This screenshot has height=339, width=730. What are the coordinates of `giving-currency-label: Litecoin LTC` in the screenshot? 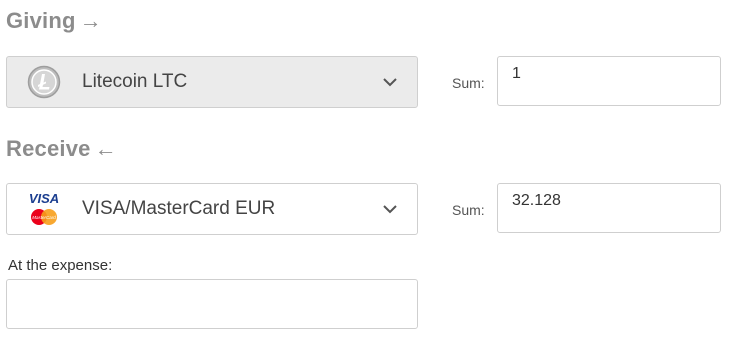 It's located at (135, 81).